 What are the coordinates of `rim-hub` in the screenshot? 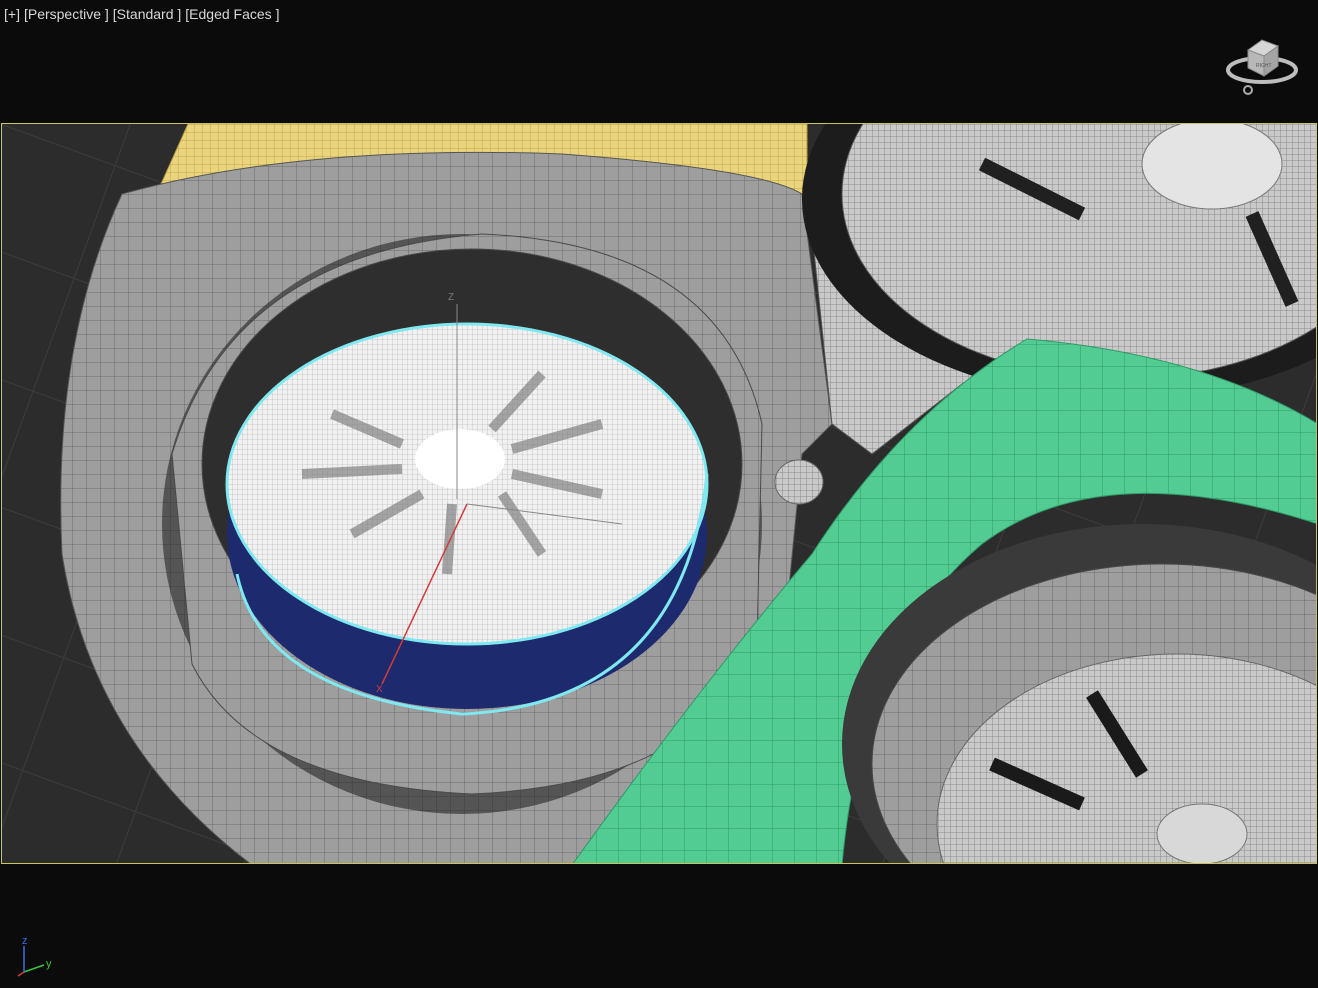 It's located at (460, 459).